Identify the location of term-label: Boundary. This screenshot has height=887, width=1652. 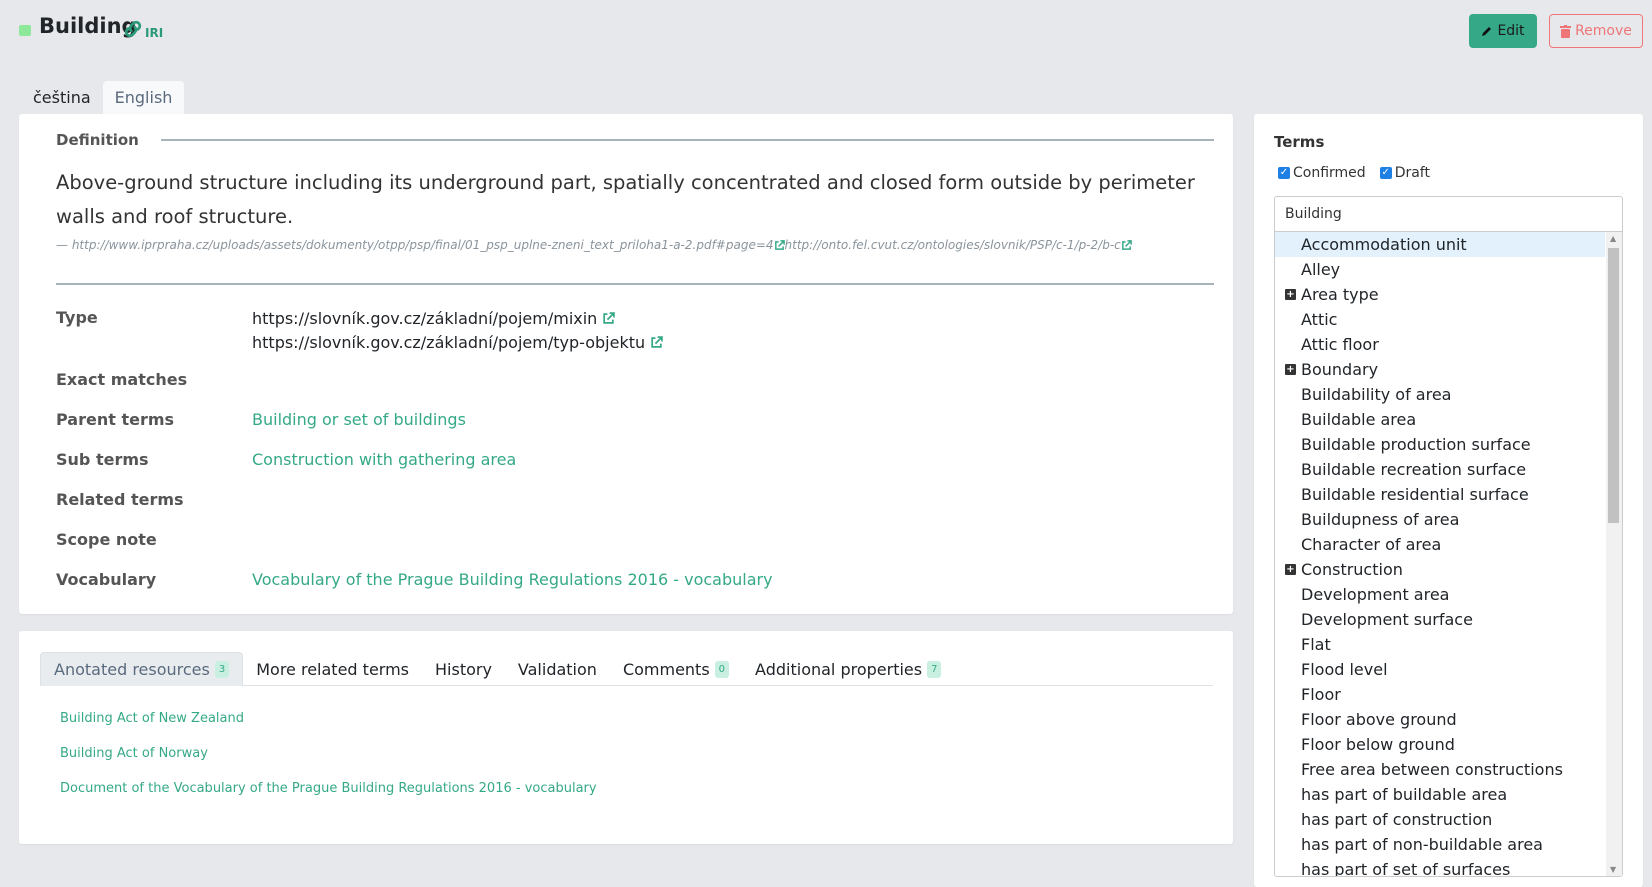
(1340, 369).